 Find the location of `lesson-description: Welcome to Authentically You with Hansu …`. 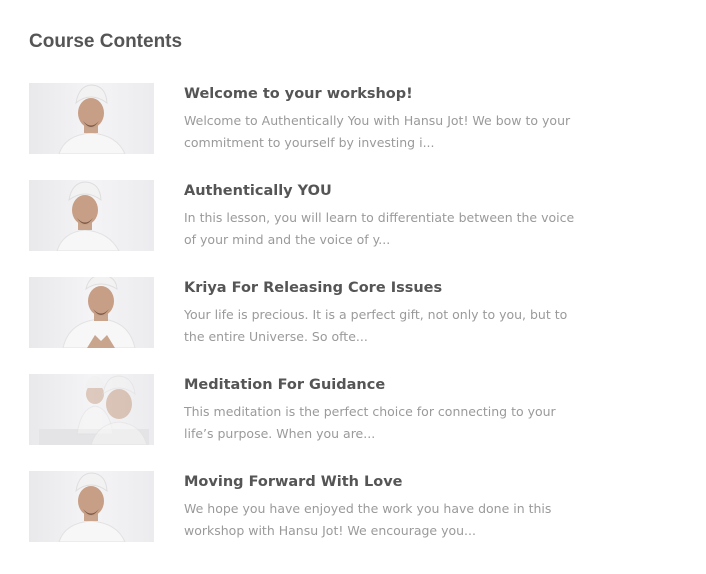

lesson-description: Welcome to Authentically You with Hansu … is located at coordinates (377, 131).